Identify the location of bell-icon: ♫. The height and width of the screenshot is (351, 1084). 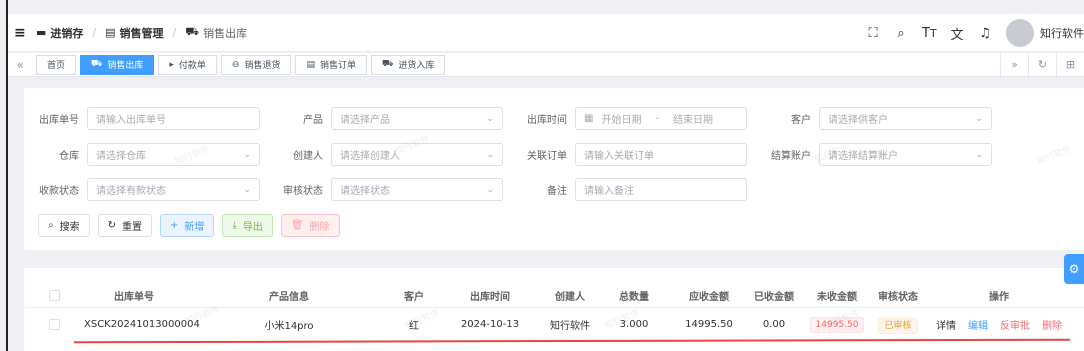
(985, 33).